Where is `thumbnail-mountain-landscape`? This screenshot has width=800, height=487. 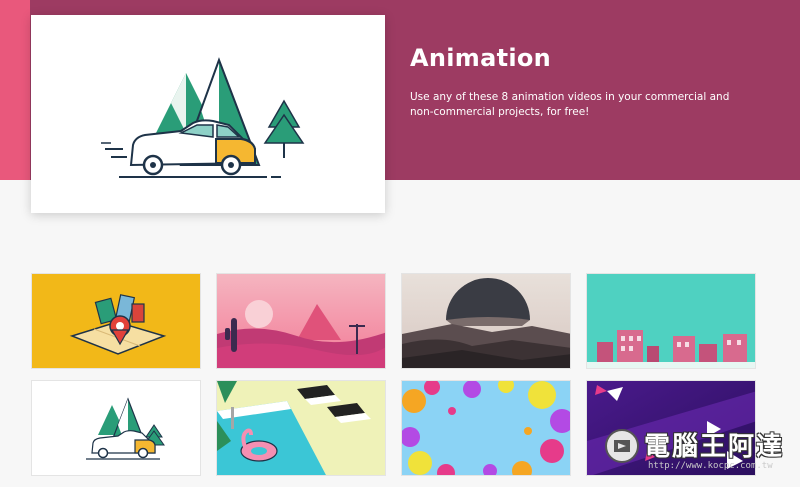
thumbnail-mountain-landscape is located at coordinates (486, 321).